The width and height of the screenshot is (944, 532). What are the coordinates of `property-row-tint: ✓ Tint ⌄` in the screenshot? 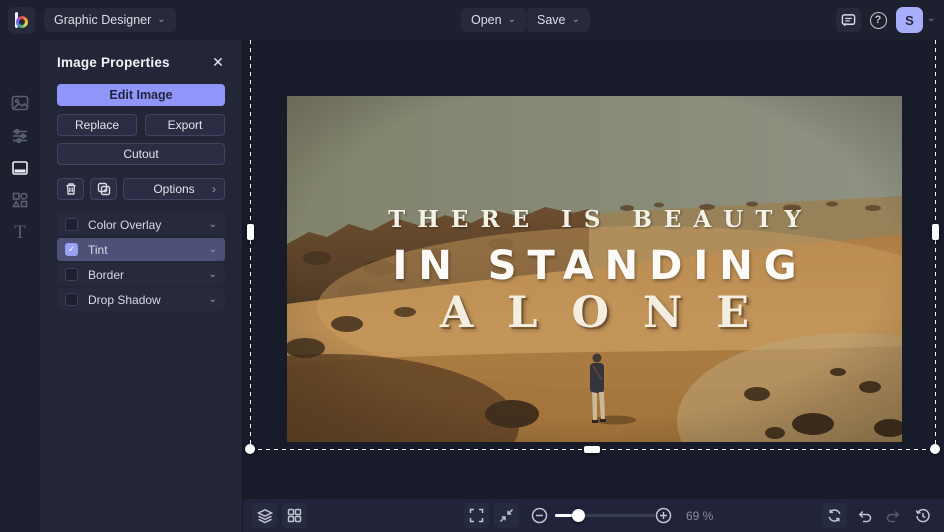 It's located at (141, 249).